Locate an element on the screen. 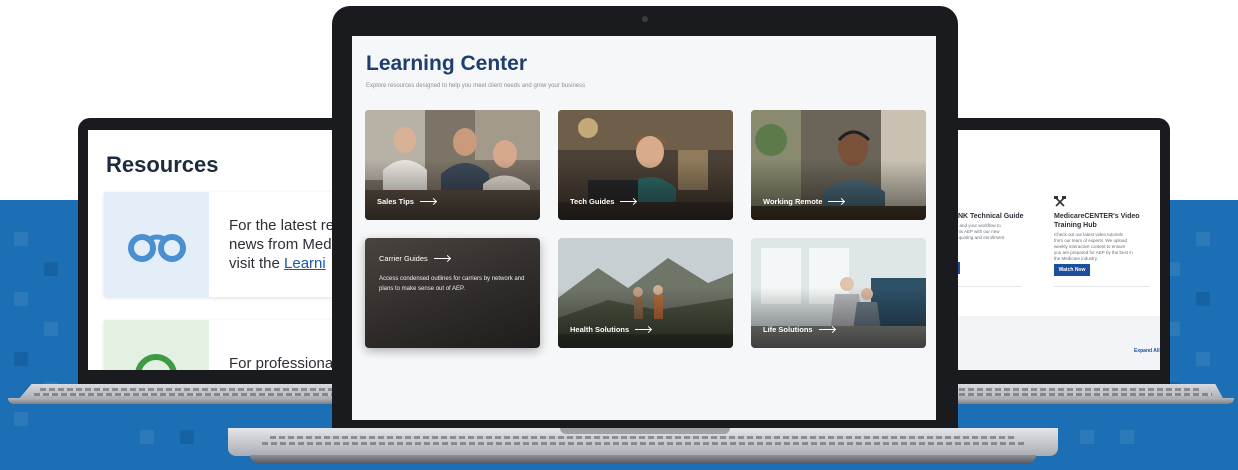 This screenshot has height=470, width=1238. card-label: Carrier Guides is located at coordinates (414, 258).